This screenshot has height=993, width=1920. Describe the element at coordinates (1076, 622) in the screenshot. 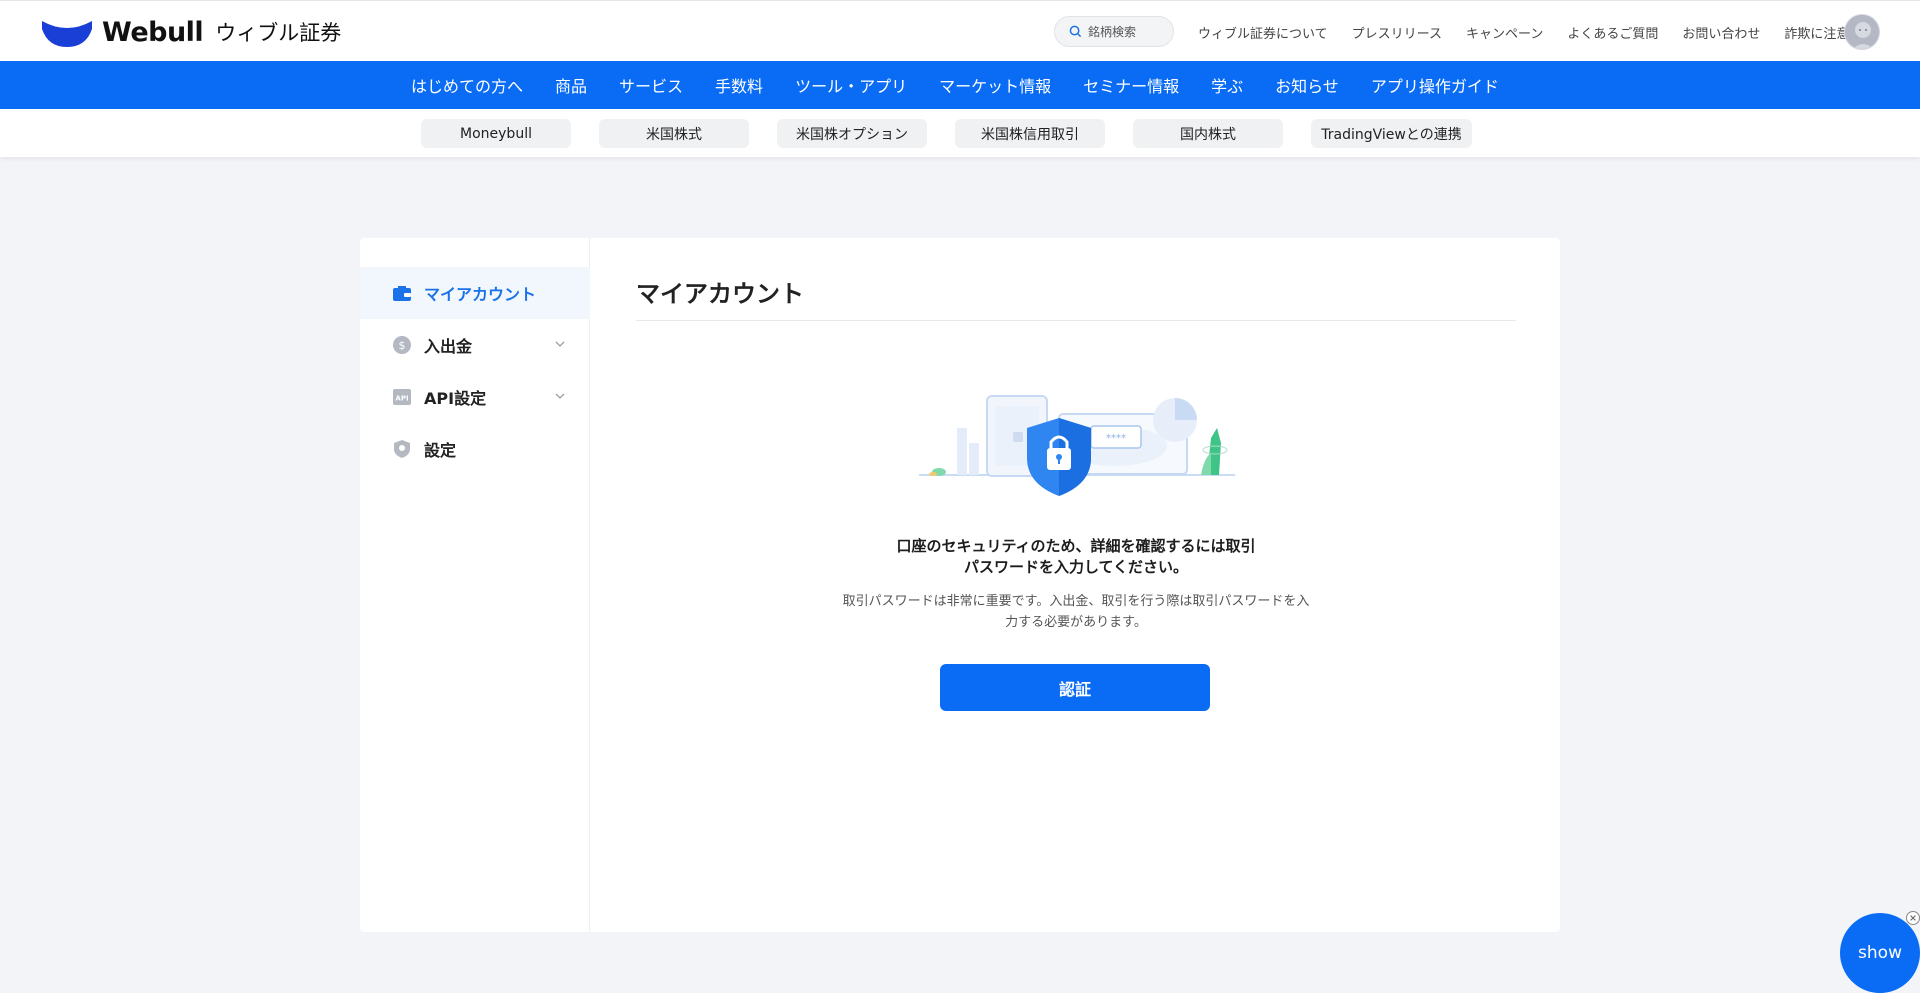

I see `security-subtext-line2: 力する必要があります。` at that location.